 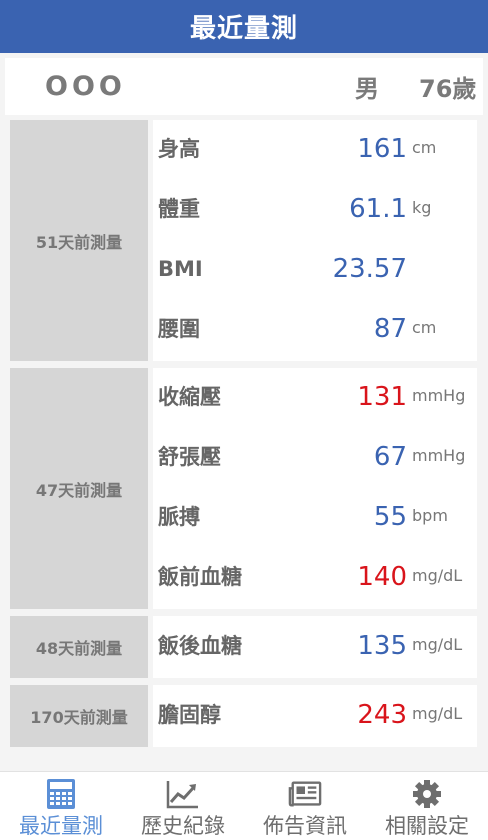 I want to click on measurement-row-cholesterol: 膽固醇 243 mg/dL, so click(x=315, y=715).